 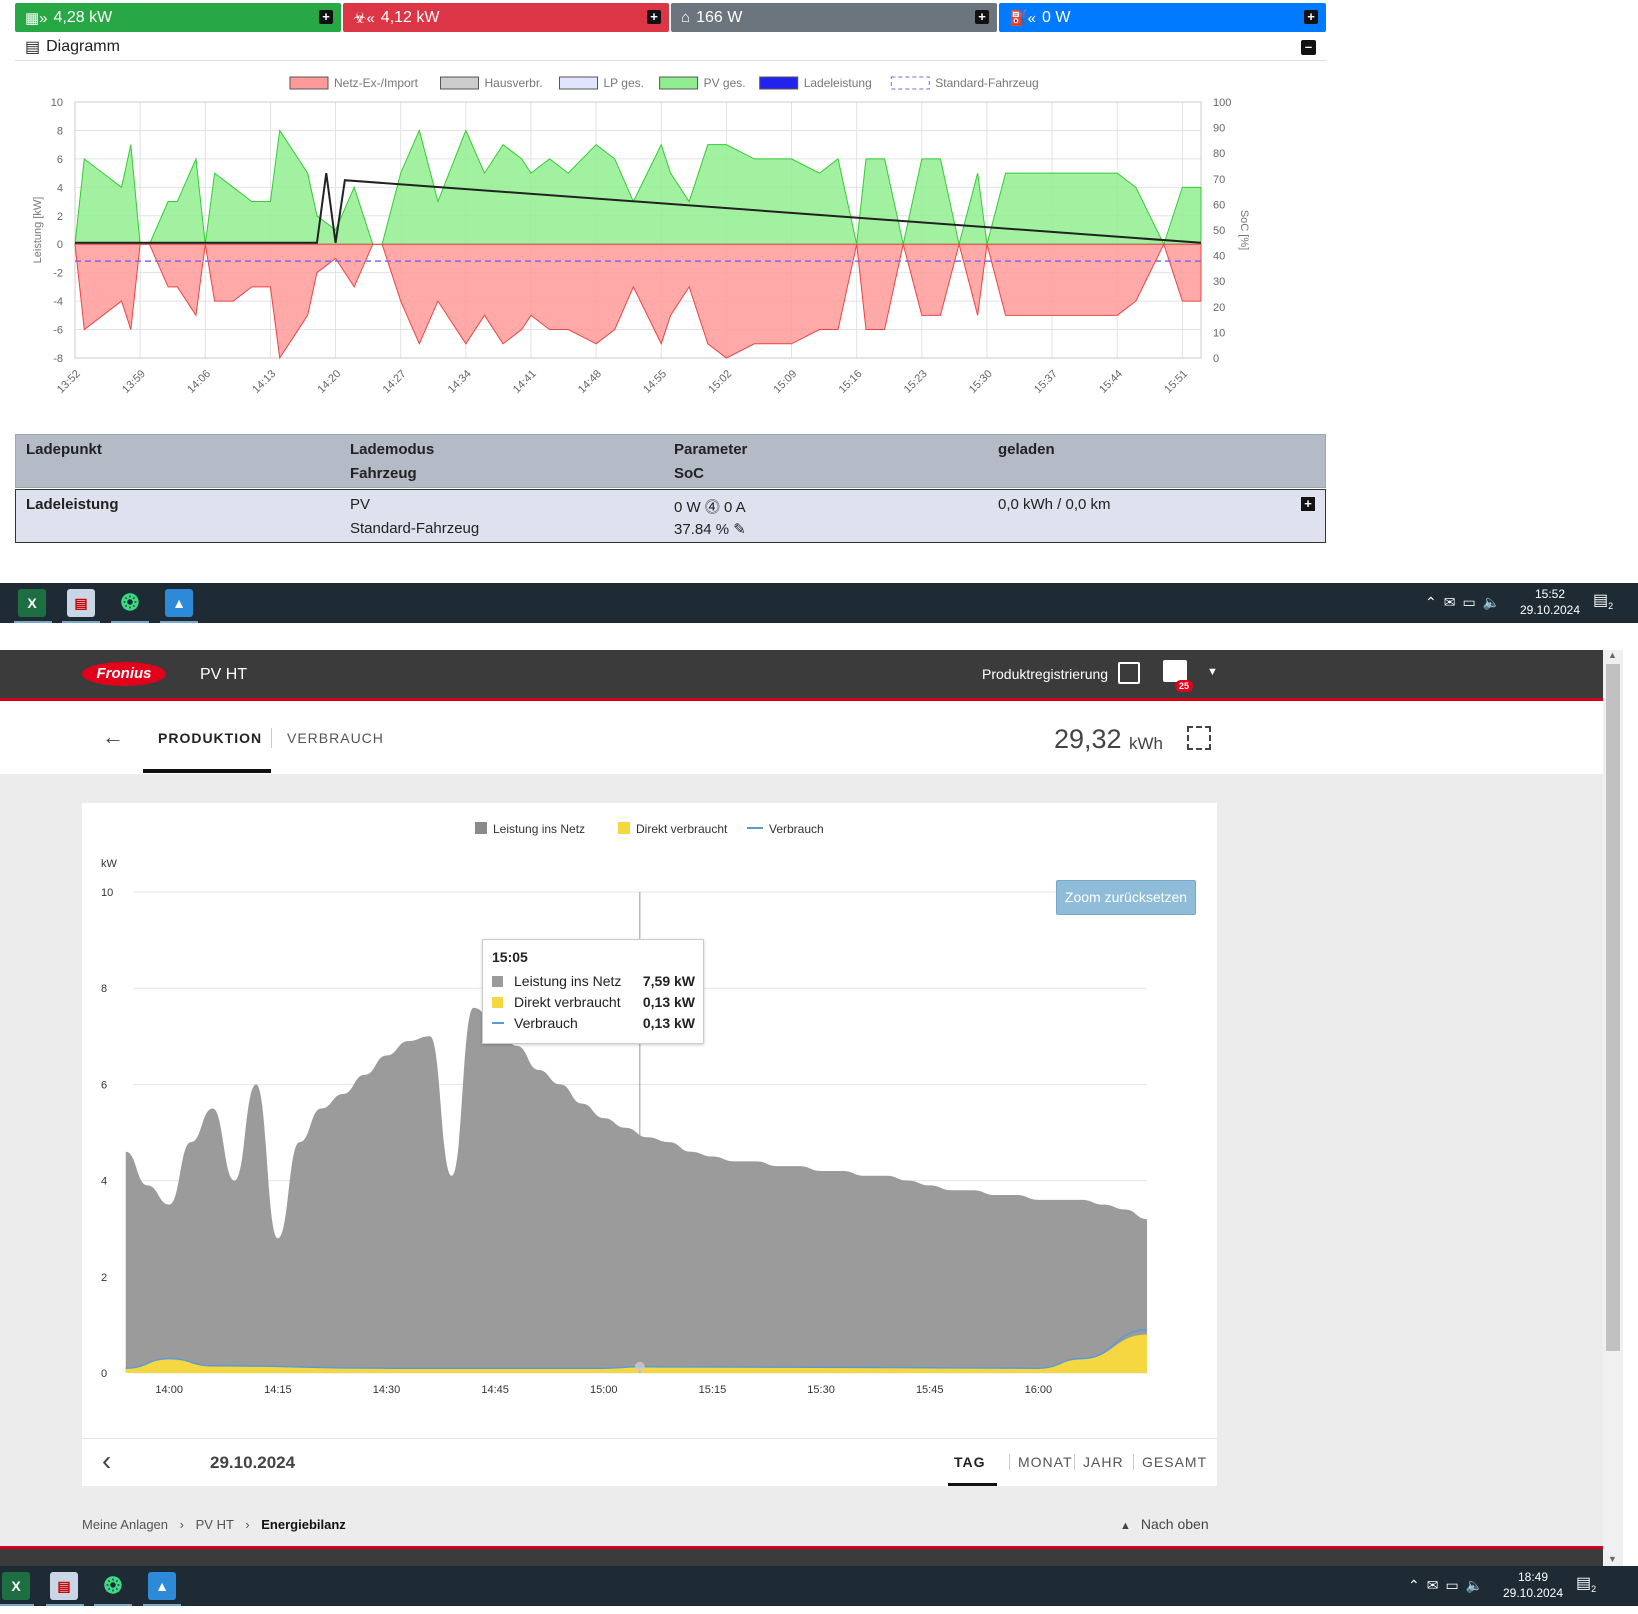 What do you see at coordinates (1041, 1462) in the screenshot?
I see `period-monat: MONAT` at bounding box center [1041, 1462].